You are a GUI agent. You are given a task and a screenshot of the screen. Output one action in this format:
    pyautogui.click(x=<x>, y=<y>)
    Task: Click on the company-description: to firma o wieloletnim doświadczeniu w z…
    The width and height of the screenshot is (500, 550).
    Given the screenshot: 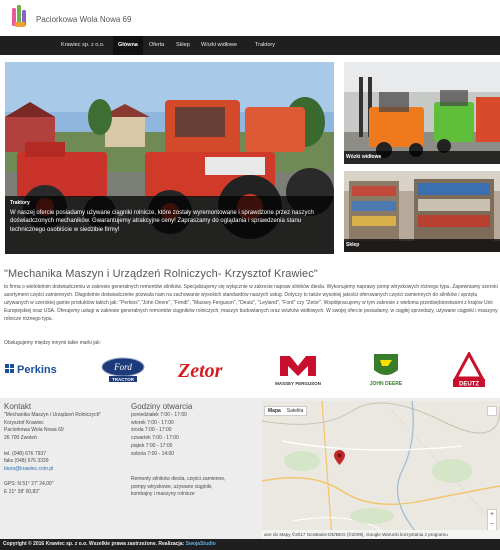 What is the action you would take?
    pyautogui.click(x=251, y=303)
    